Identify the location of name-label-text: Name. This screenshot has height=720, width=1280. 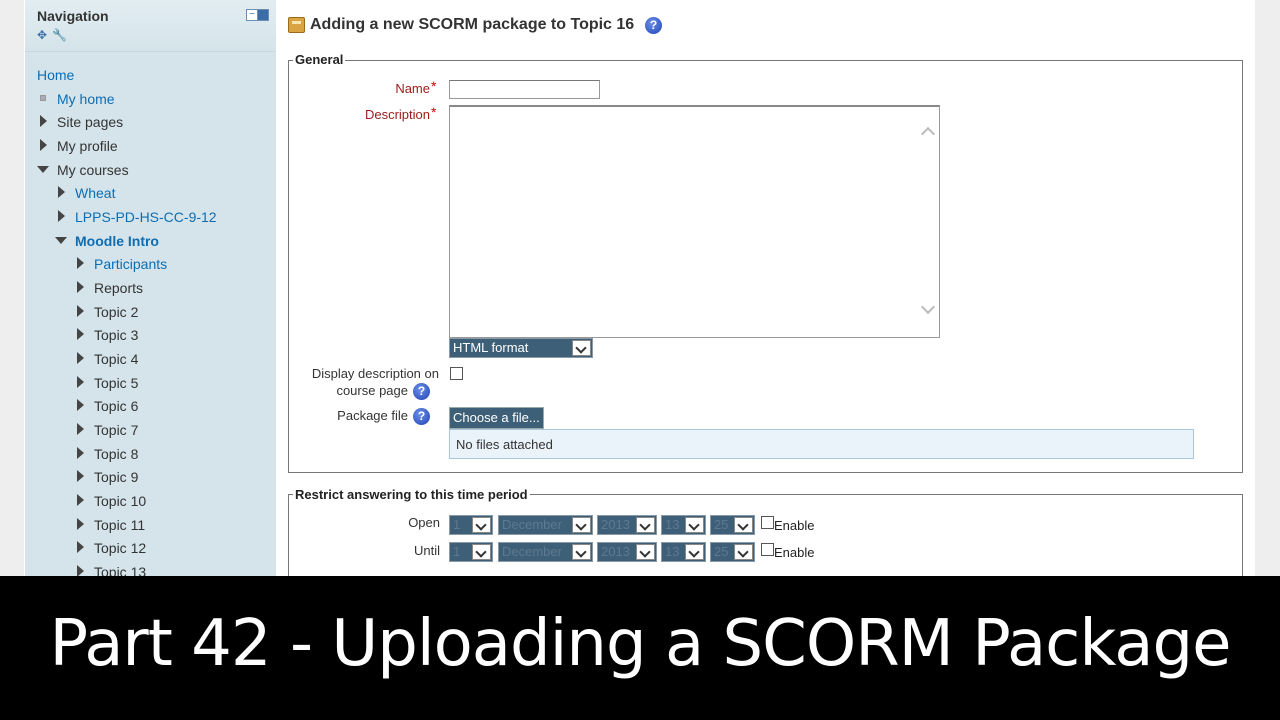
(412, 88).